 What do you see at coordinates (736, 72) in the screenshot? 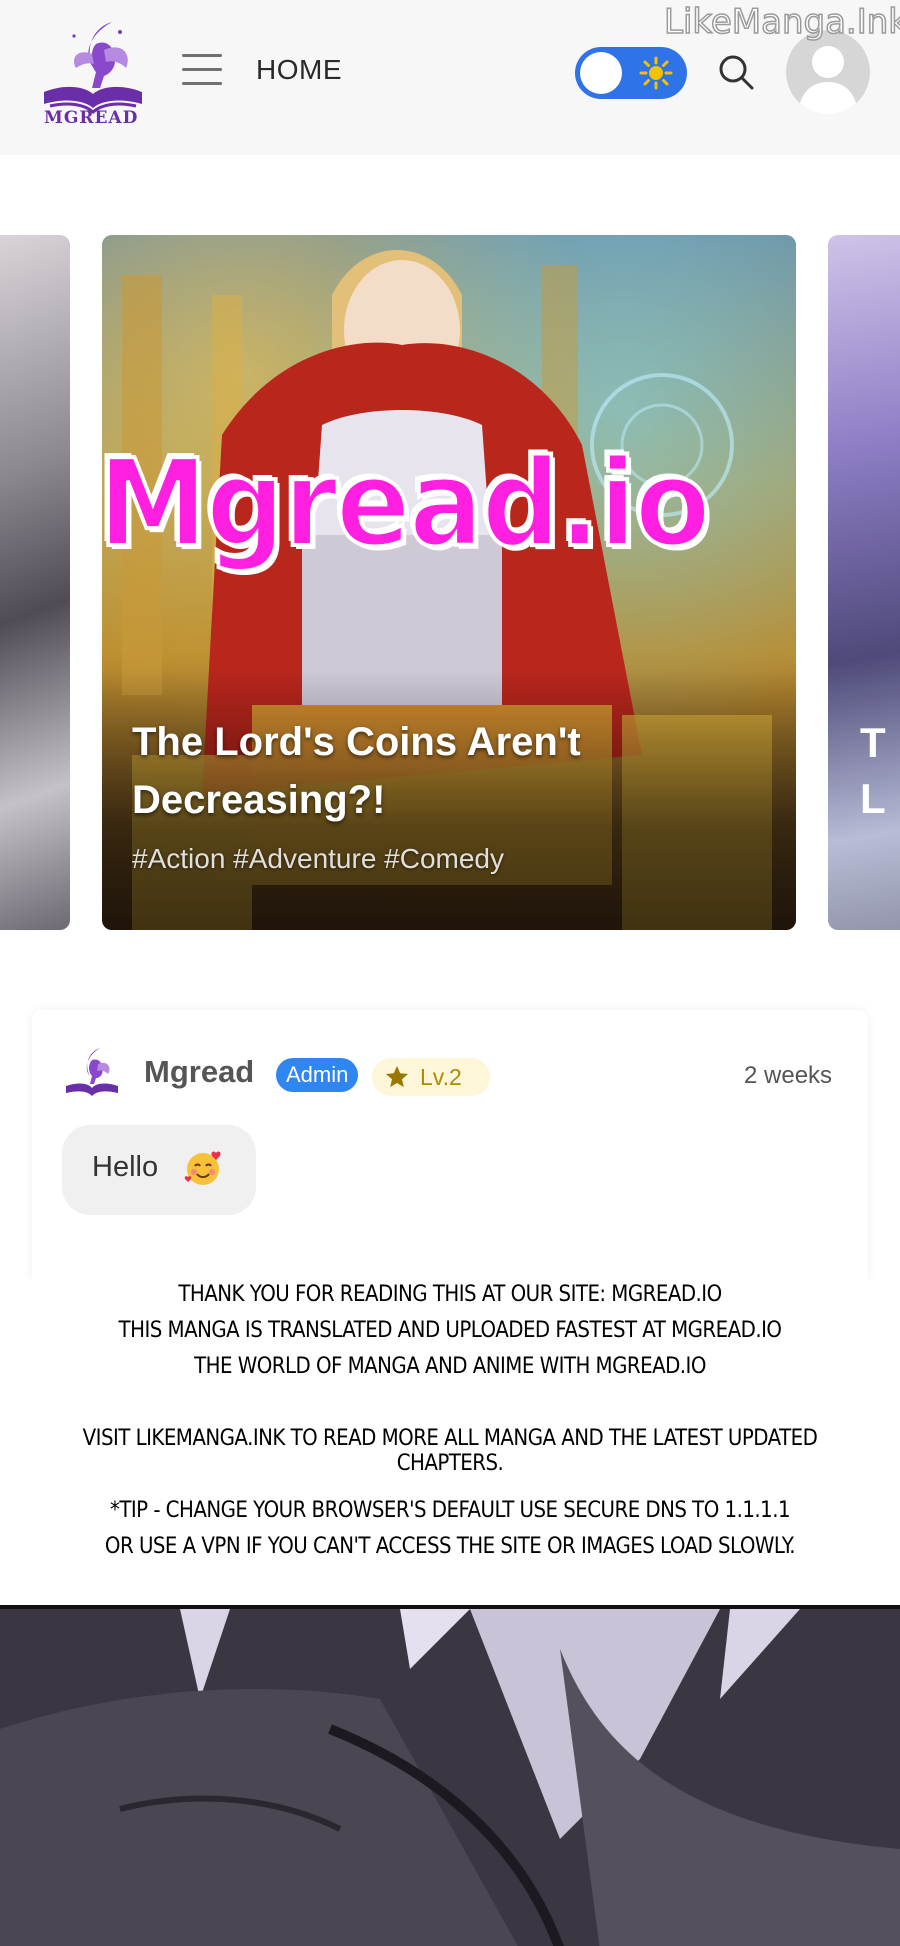
I see `search-icon` at bounding box center [736, 72].